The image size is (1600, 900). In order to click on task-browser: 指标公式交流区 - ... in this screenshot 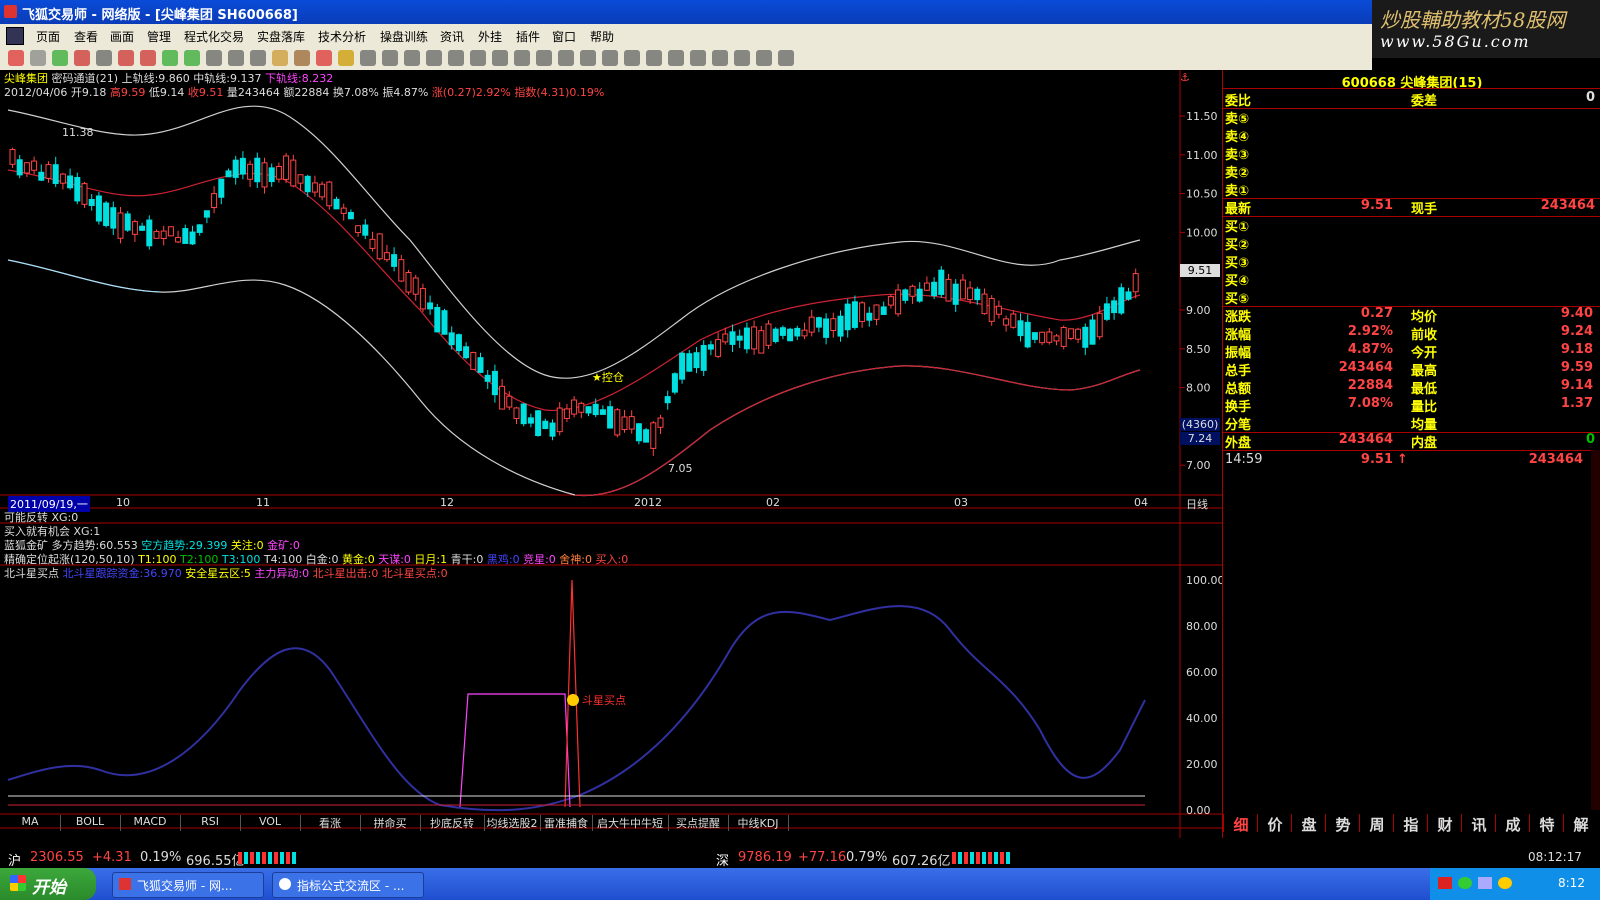, I will do `click(348, 885)`.